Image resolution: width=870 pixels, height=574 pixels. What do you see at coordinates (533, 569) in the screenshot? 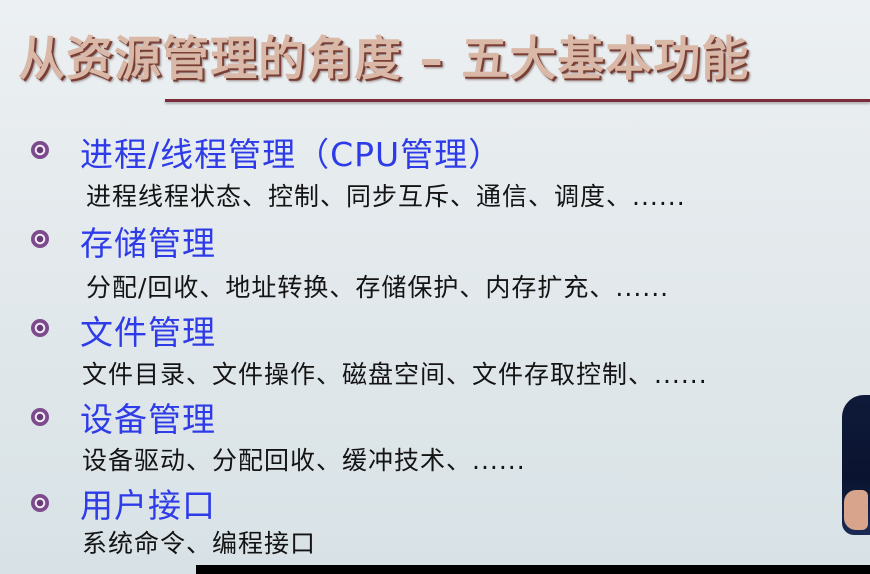
I see `bottom-bar` at bounding box center [533, 569].